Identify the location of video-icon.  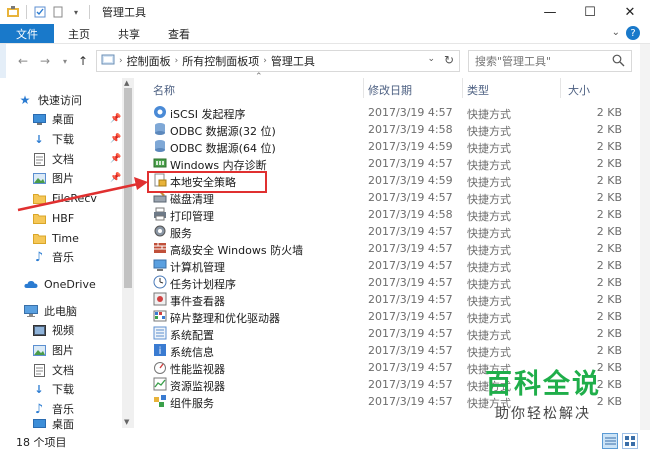
(39, 330).